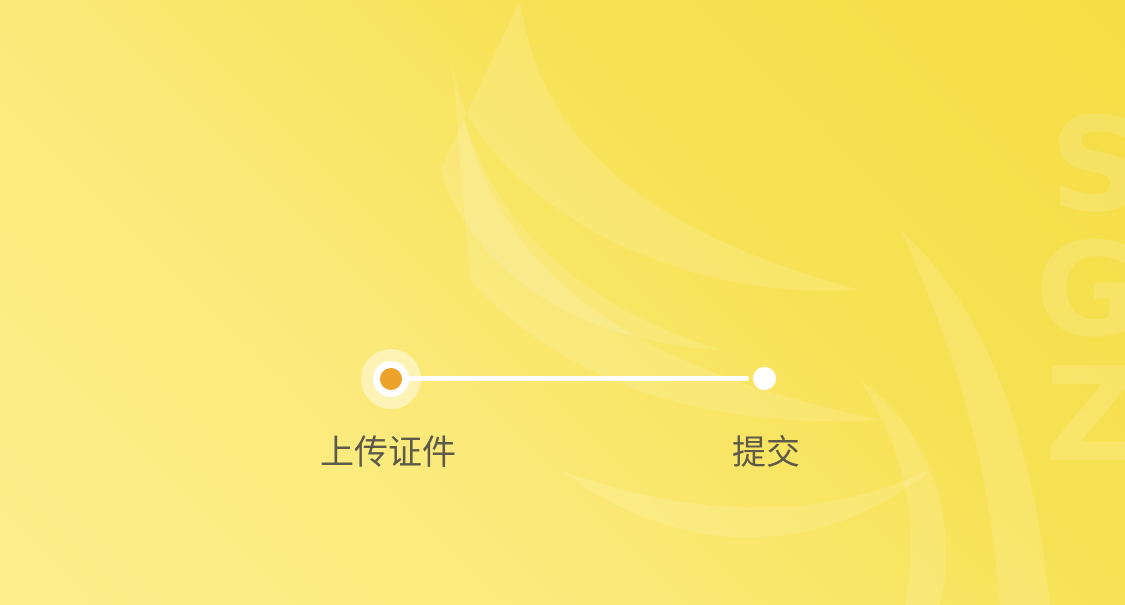 The height and width of the screenshot is (605, 1125). What do you see at coordinates (572, 378) in the screenshot?
I see `step-connector-line` at bounding box center [572, 378].